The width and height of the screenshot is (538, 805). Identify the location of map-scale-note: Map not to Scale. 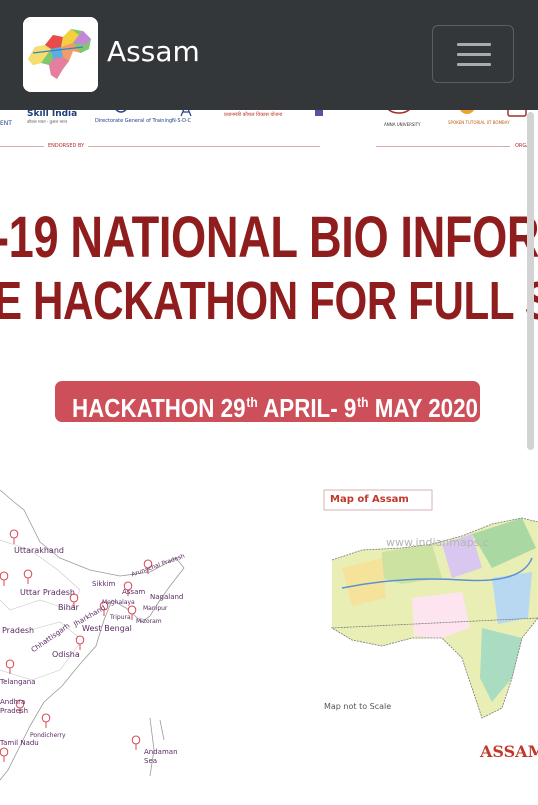
(358, 706).